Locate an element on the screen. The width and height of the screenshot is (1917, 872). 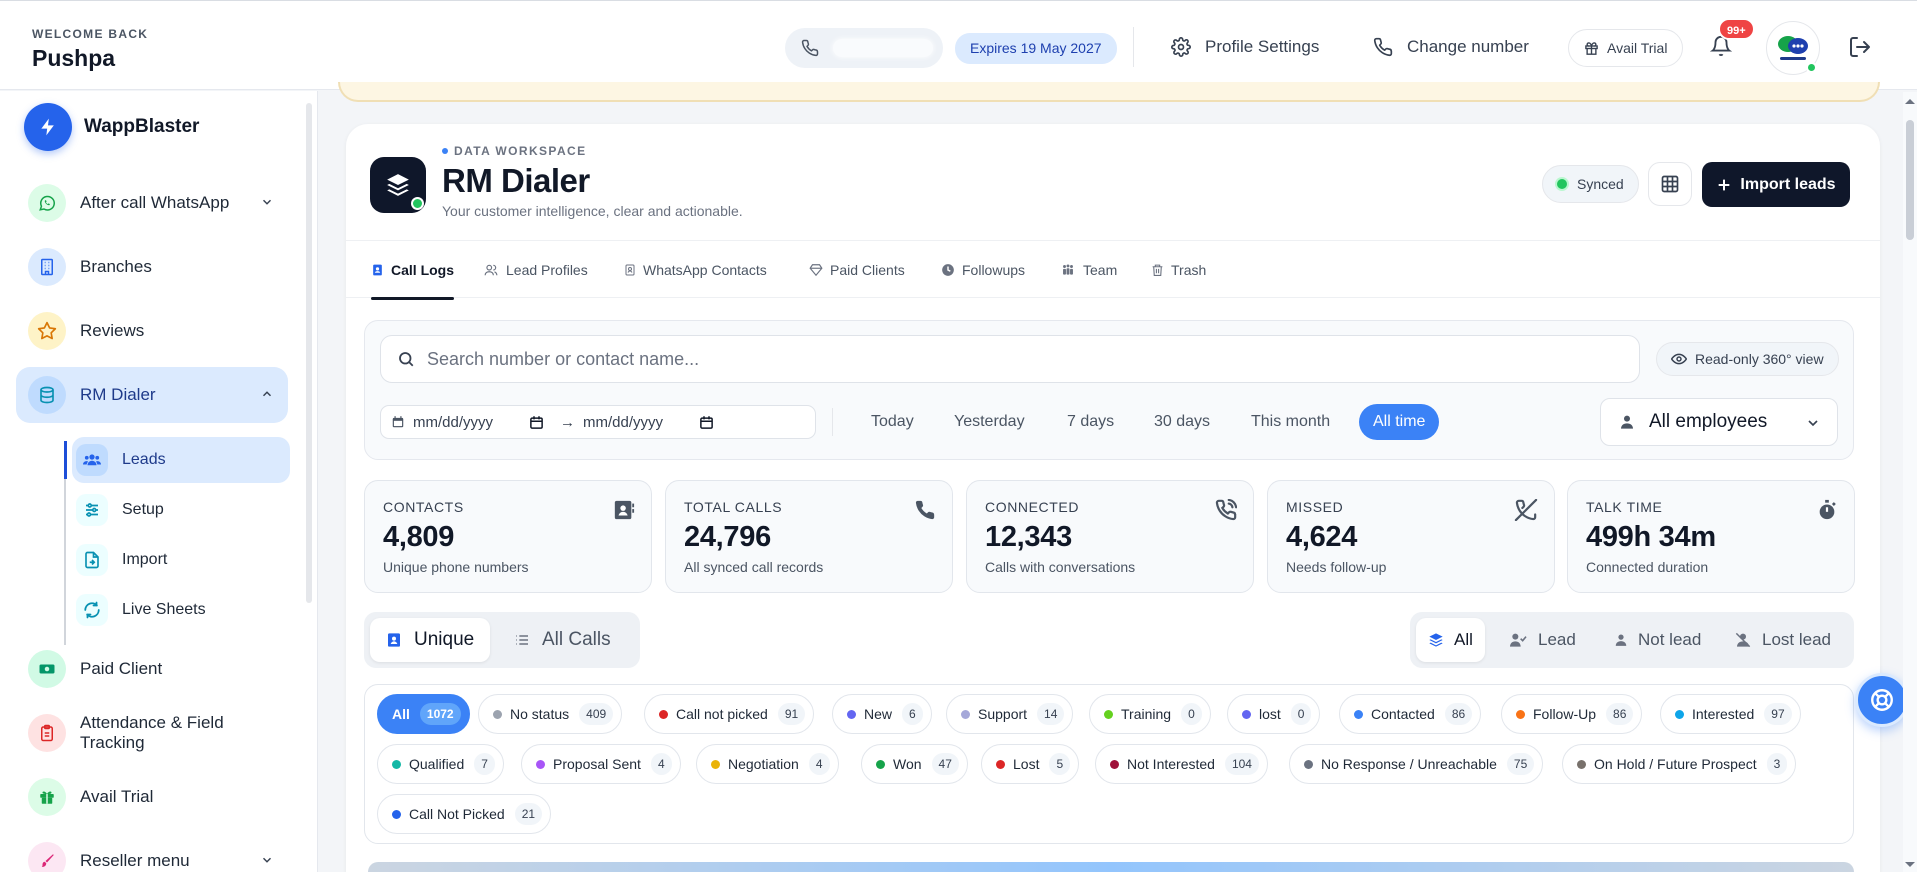
sidebar-item-avail-trial: Avail Trial is located at coordinates (152, 797).